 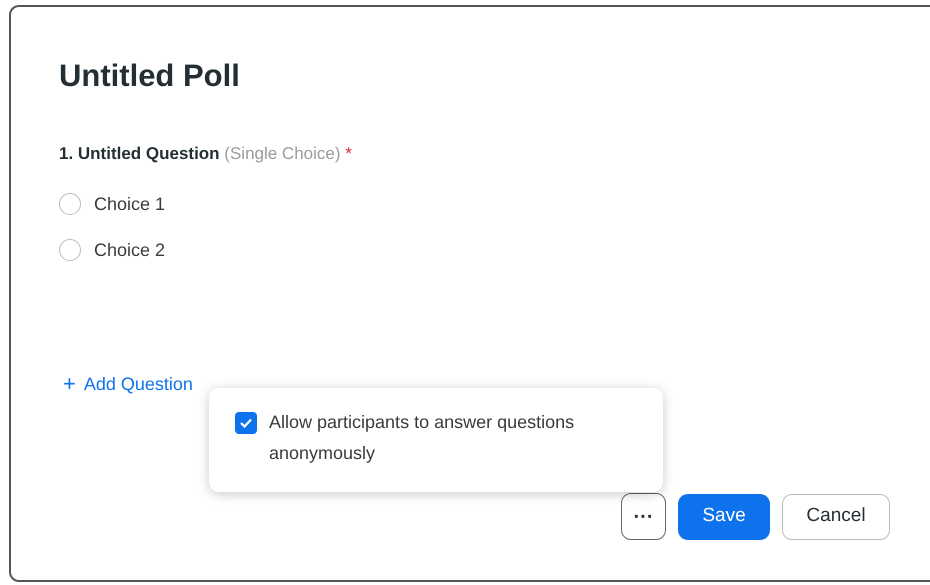 I want to click on more-button: ···, so click(x=643, y=516).